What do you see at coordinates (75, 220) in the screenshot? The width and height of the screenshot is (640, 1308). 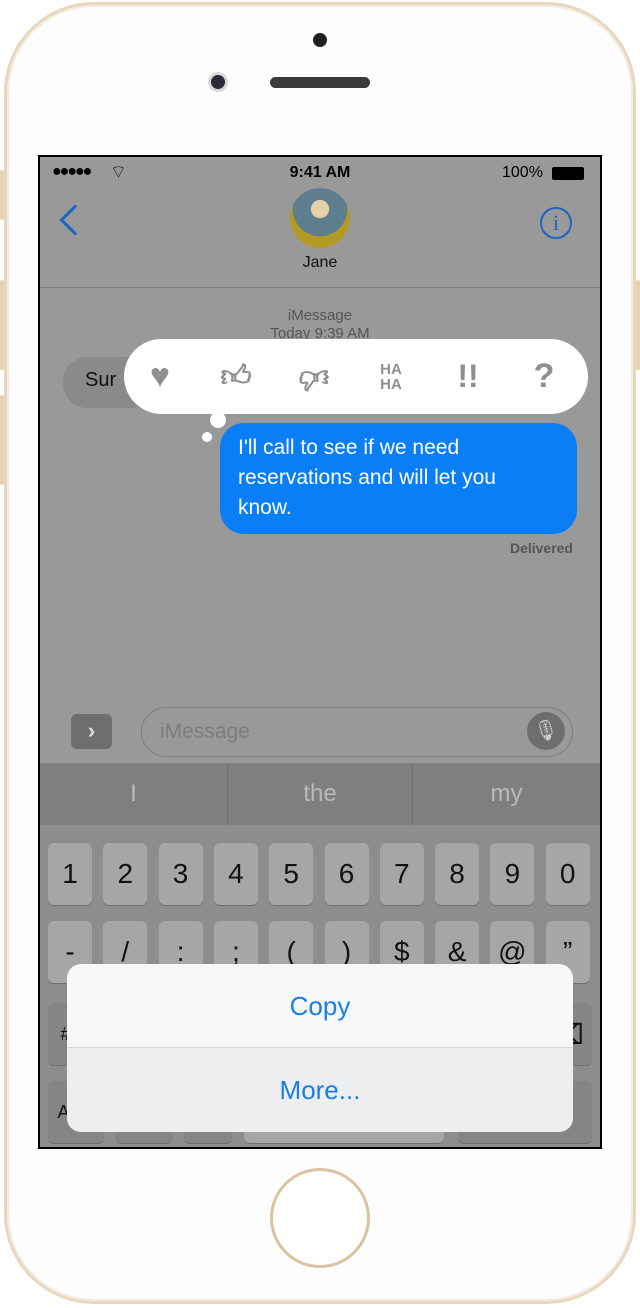 I see `back-chevron-icon` at bounding box center [75, 220].